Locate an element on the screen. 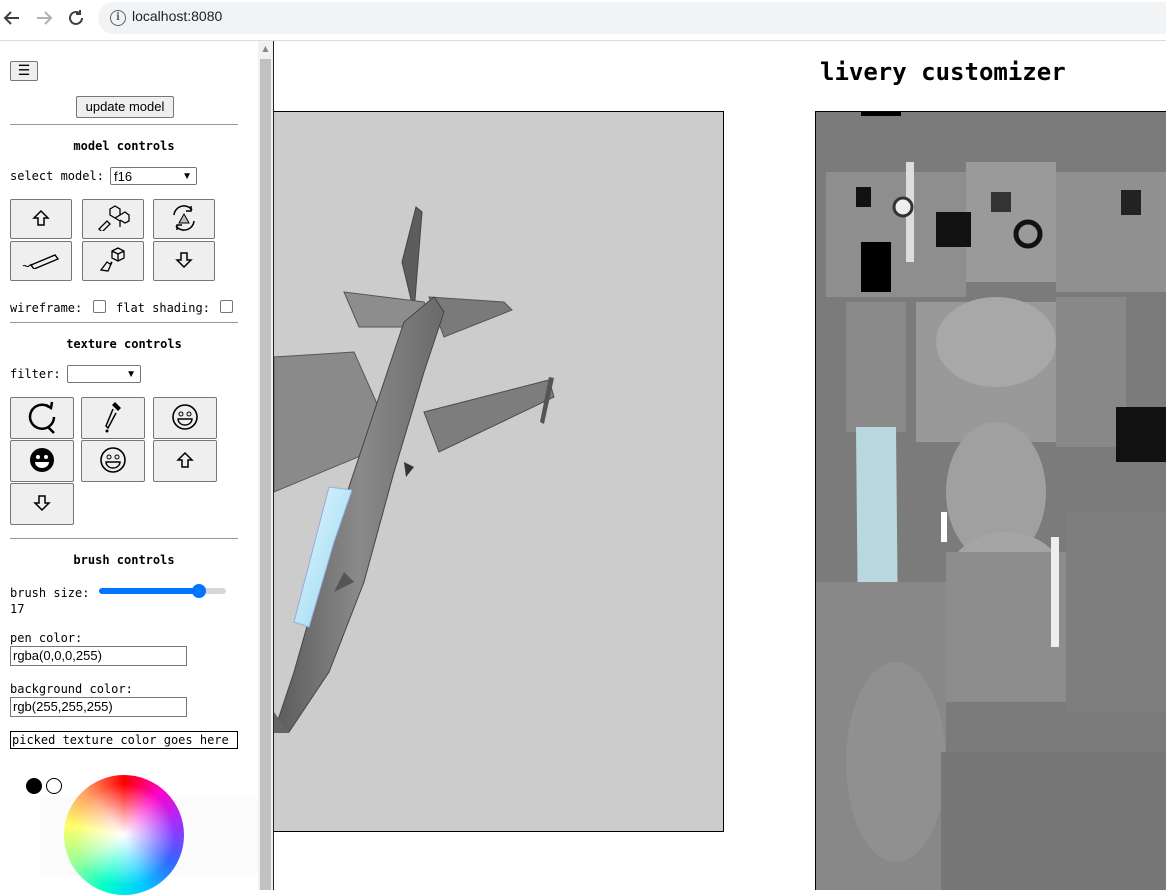 This screenshot has width=1166, height=895. pick-cube-button is located at coordinates (113, 261).